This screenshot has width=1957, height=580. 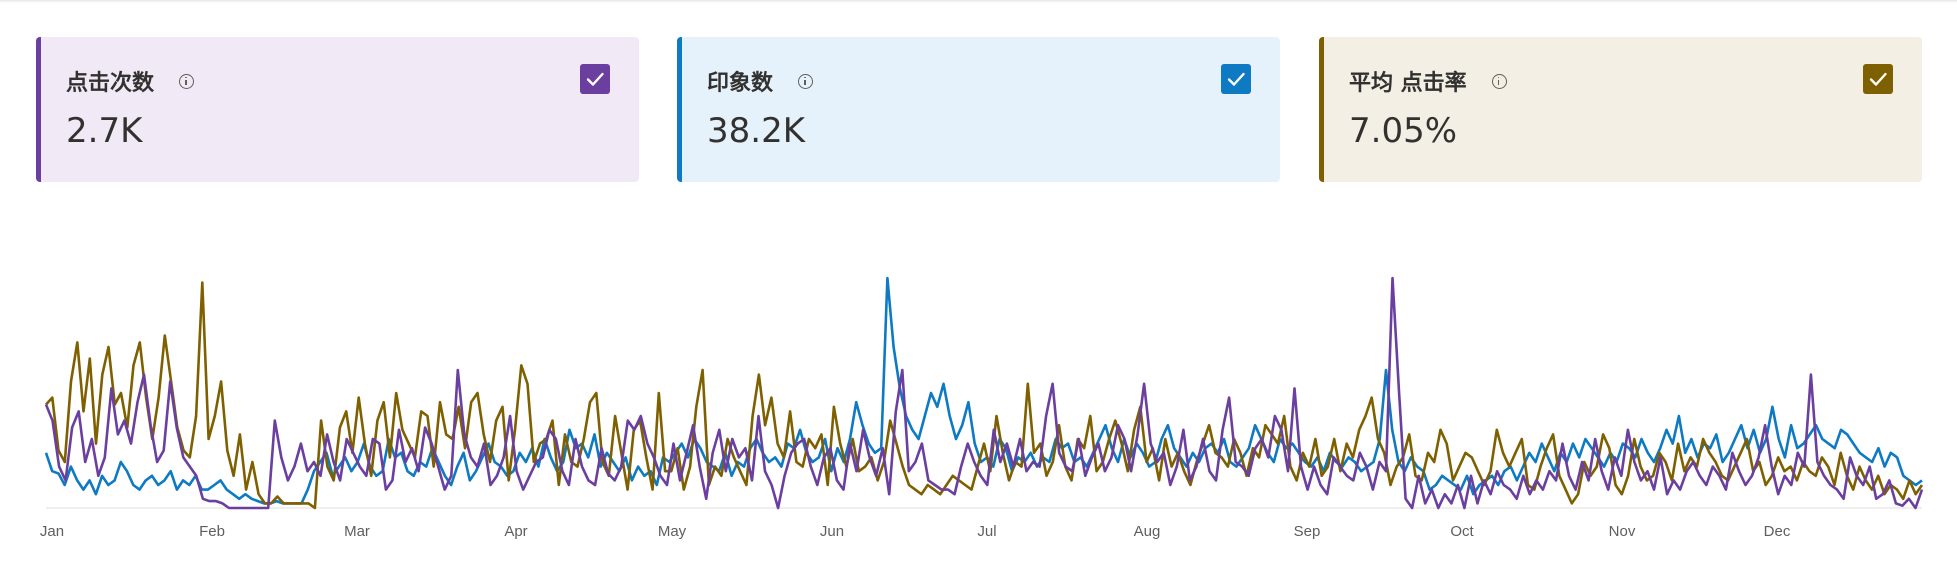 I want to click on x-tick-label: Jun, so click(x=832, y=531).